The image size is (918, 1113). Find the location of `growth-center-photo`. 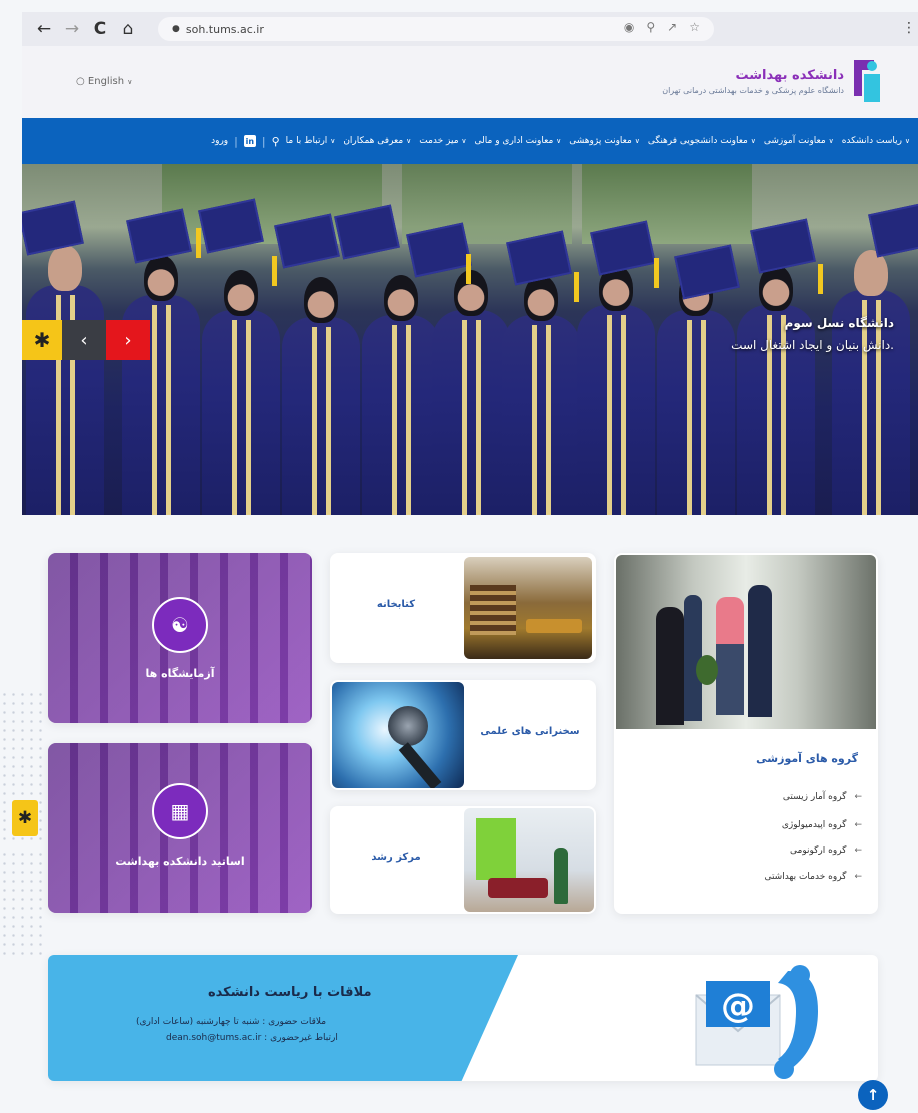

growth-center-photo is located at coordinates (529, 860).